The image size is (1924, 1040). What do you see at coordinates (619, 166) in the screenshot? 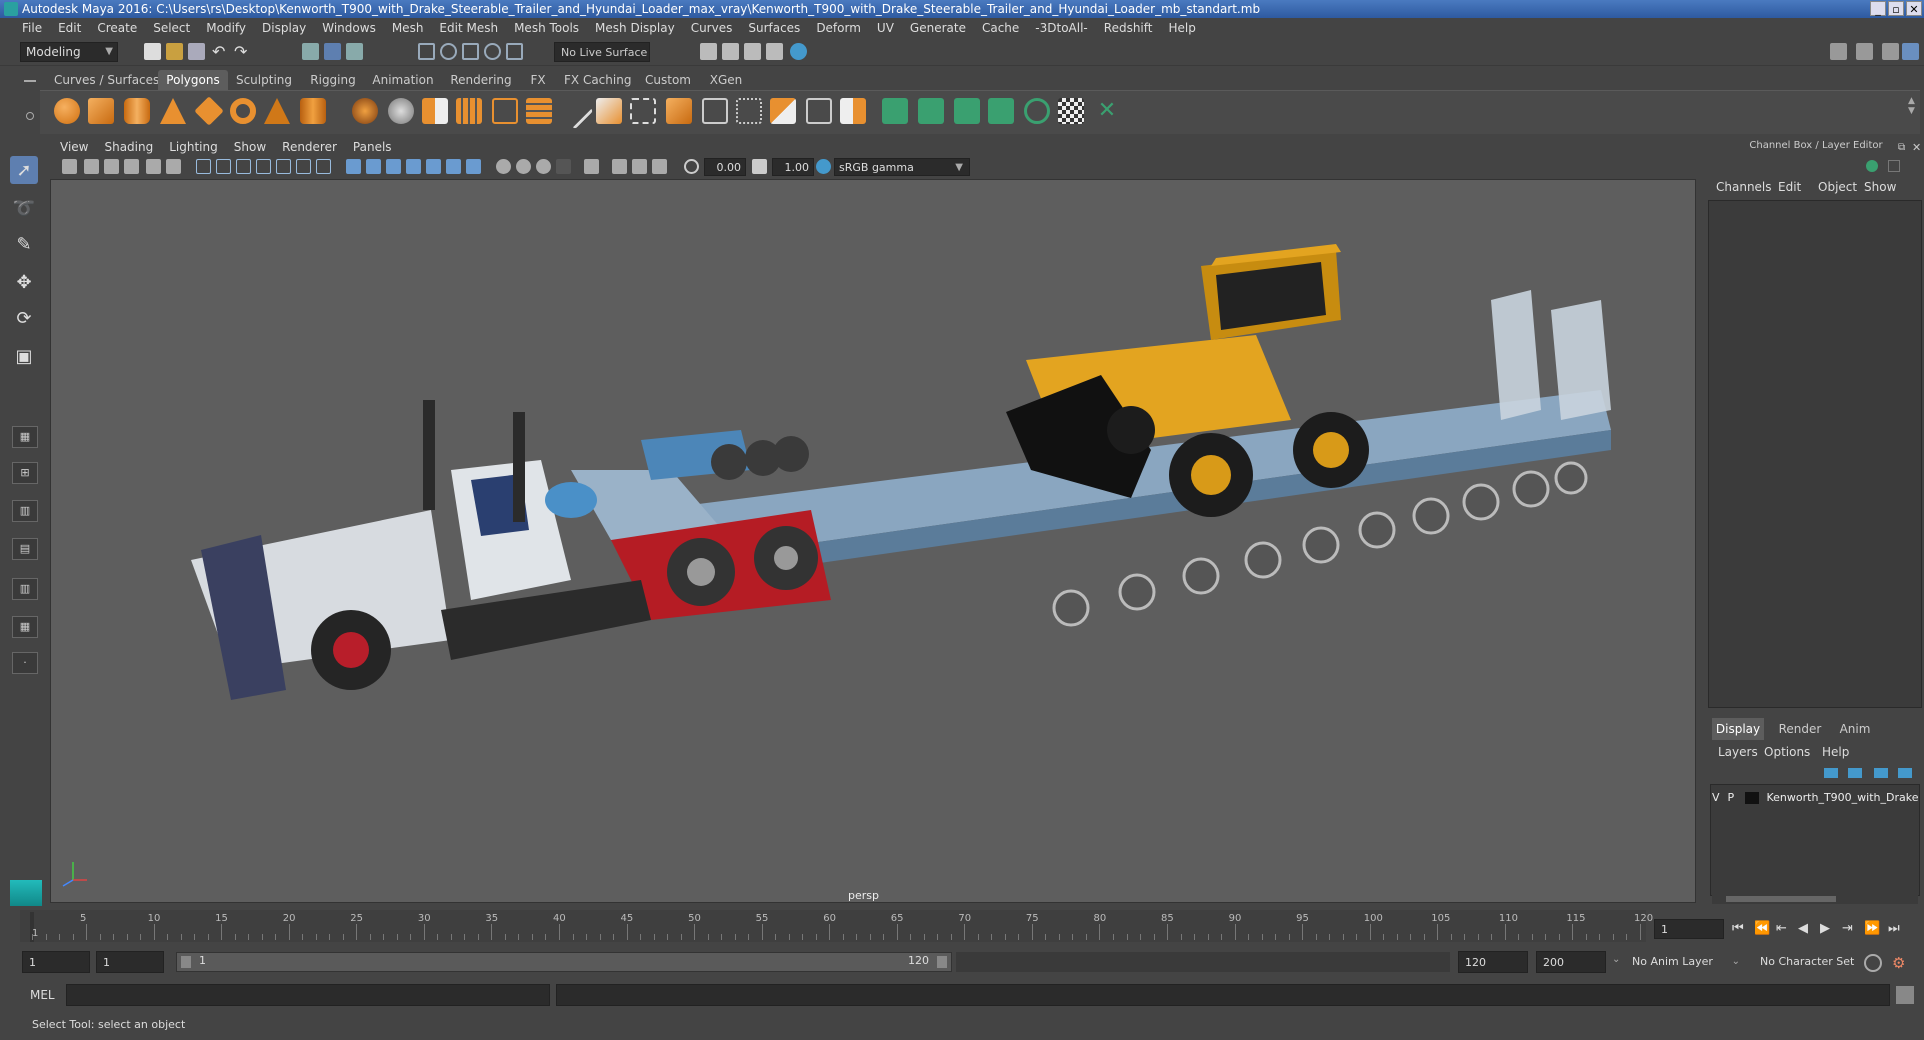
I see `x-ray-active-icon` at bounding box center [619, 166].